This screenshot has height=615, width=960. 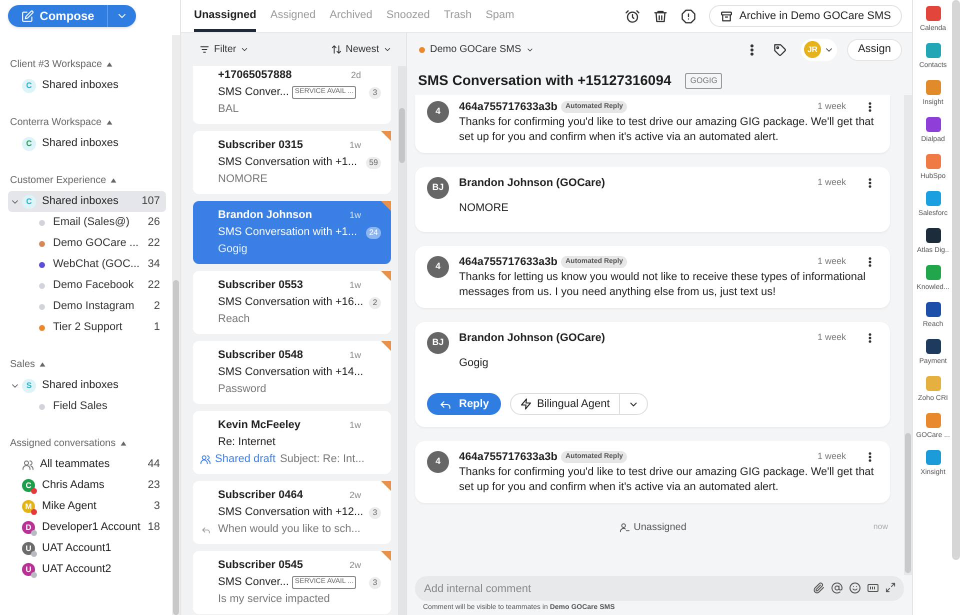 I want to click on reply-button: Reply, so click(x=464, y=404).